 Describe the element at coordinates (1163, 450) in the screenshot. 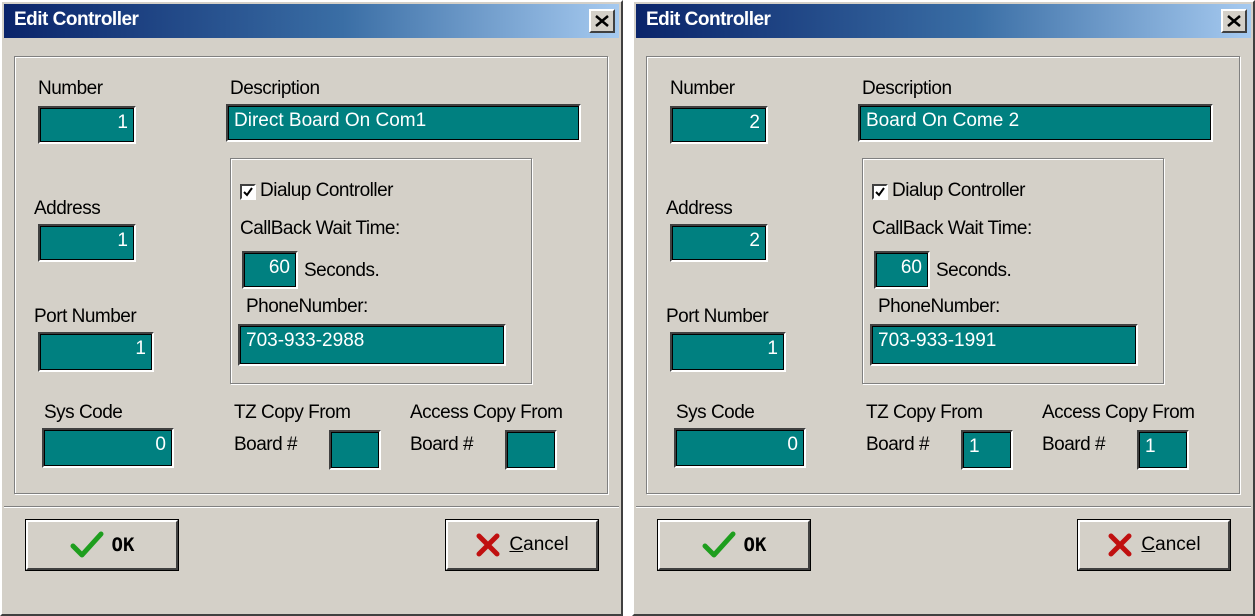

I see `access-board-field: 1` at that location.